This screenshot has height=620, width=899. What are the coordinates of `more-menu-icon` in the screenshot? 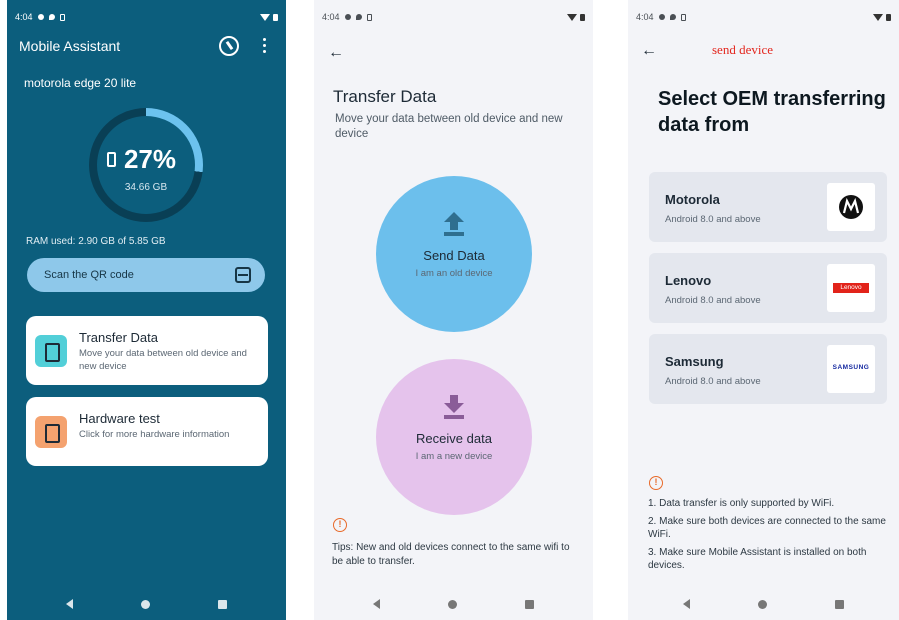 It's located at (265, 45).